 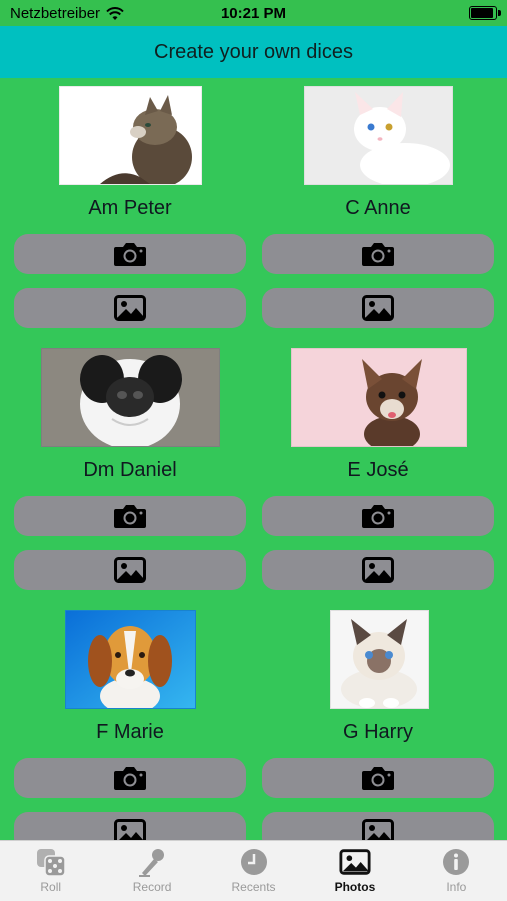 What do you see at coordinates (152, 887) in the screenshot?
I see `tab-label: Record` at bounding box center [152, 887].